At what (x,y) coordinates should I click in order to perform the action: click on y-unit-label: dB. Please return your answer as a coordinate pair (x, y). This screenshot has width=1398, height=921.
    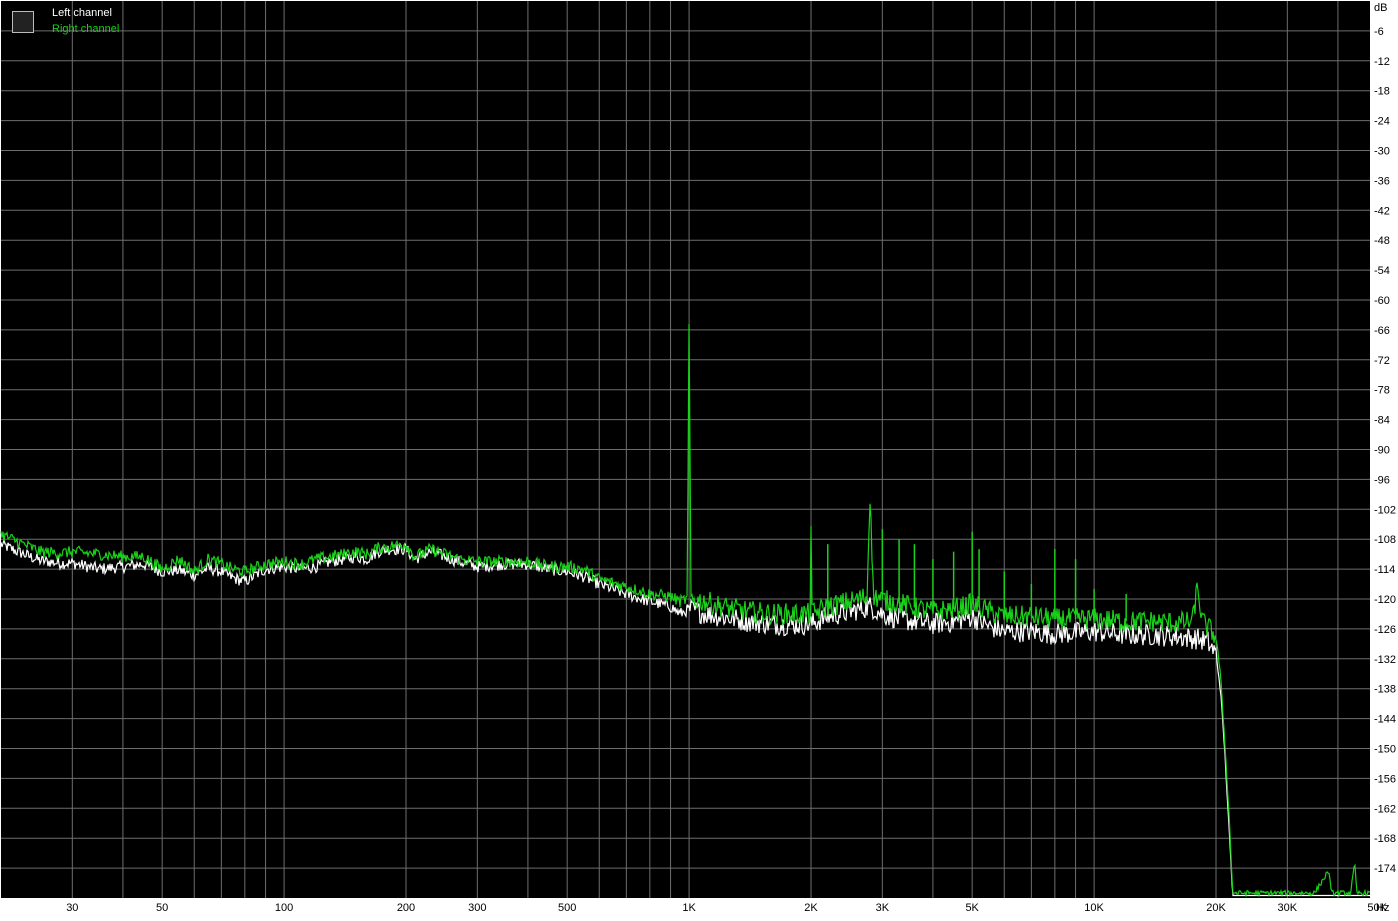
    Looking at the image, I should click on (1380, 8).